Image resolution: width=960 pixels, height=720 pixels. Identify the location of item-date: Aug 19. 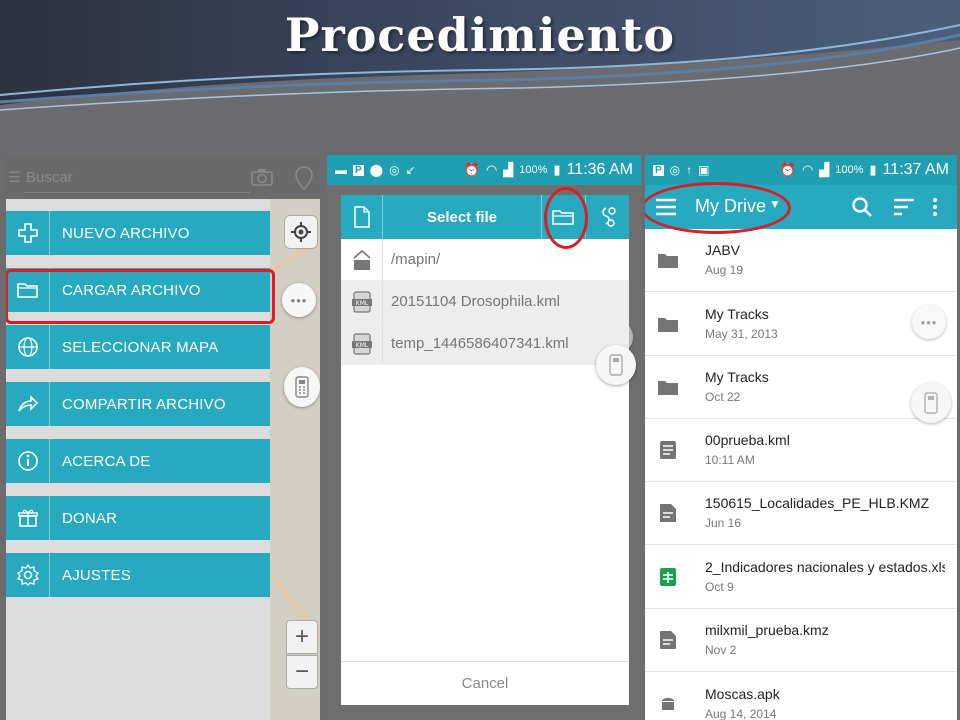
(724, 270).